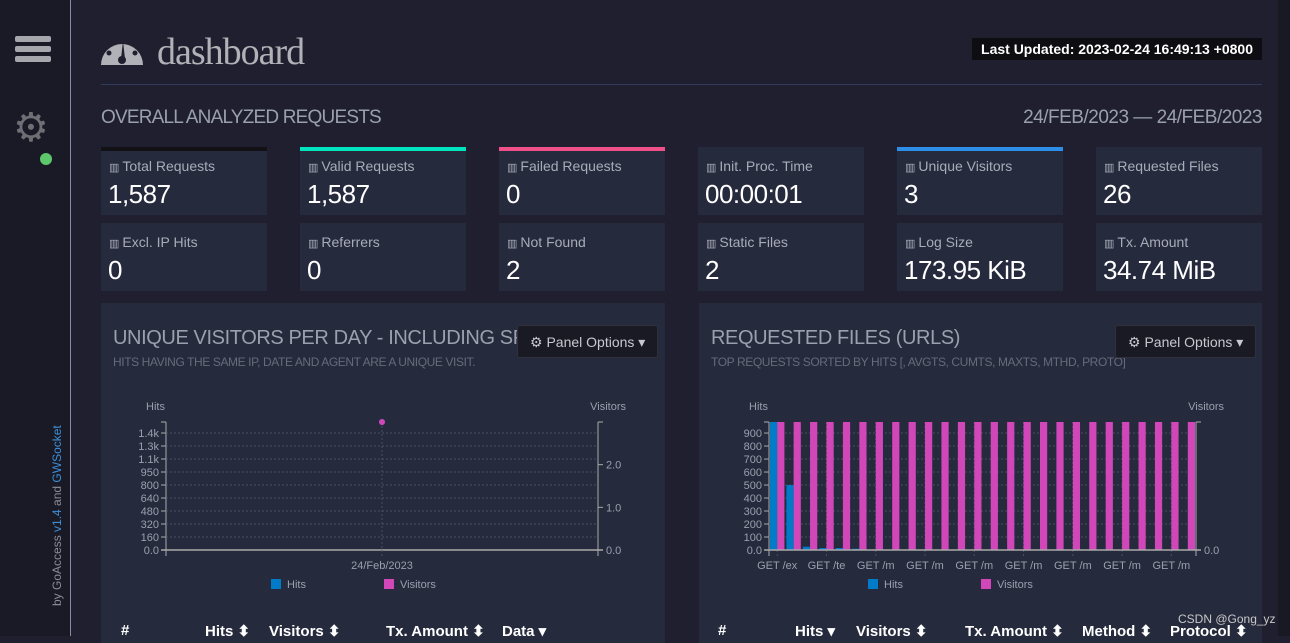 The width and height of the screenshot is (1290, 643). What do you see at coordinates (350, 242) in the screenshot?
I see `metric-label: Referrers` at bounding box center [350, 242].